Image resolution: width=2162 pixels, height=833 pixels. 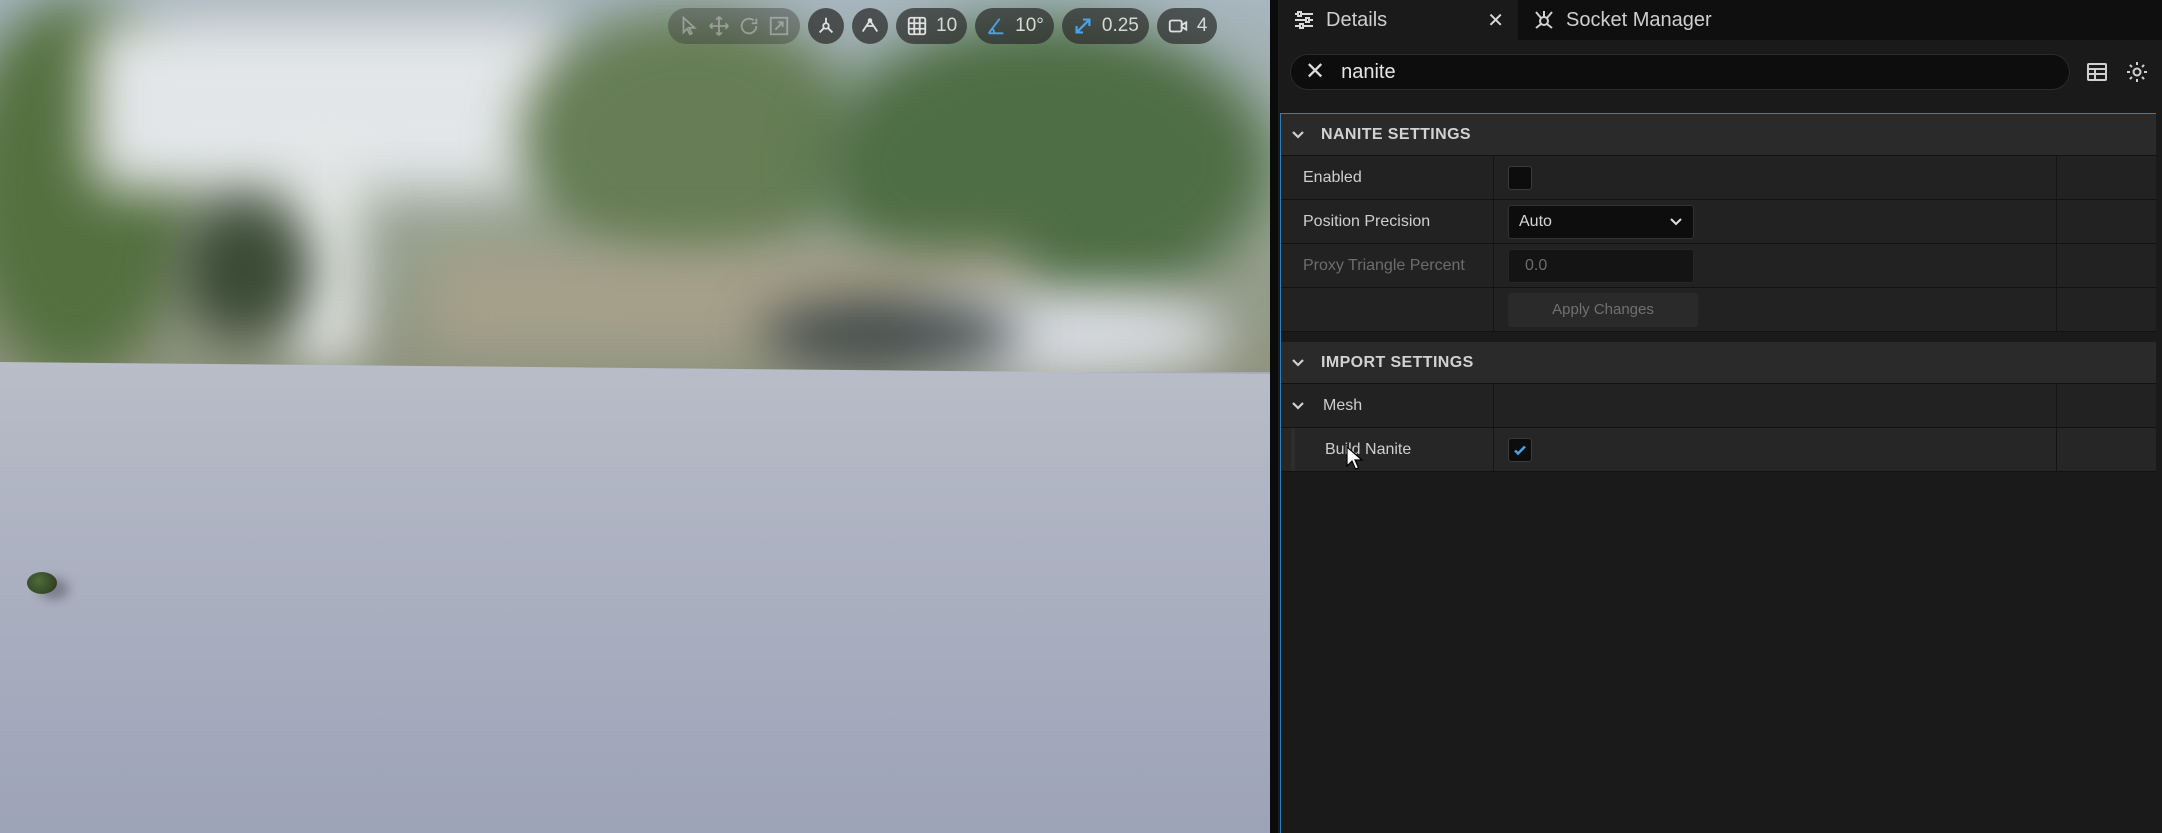 What do you see at coordinates (779, 26) in the screenshot?
I see `scale-tool-icon` at bounding box center [779, 26].